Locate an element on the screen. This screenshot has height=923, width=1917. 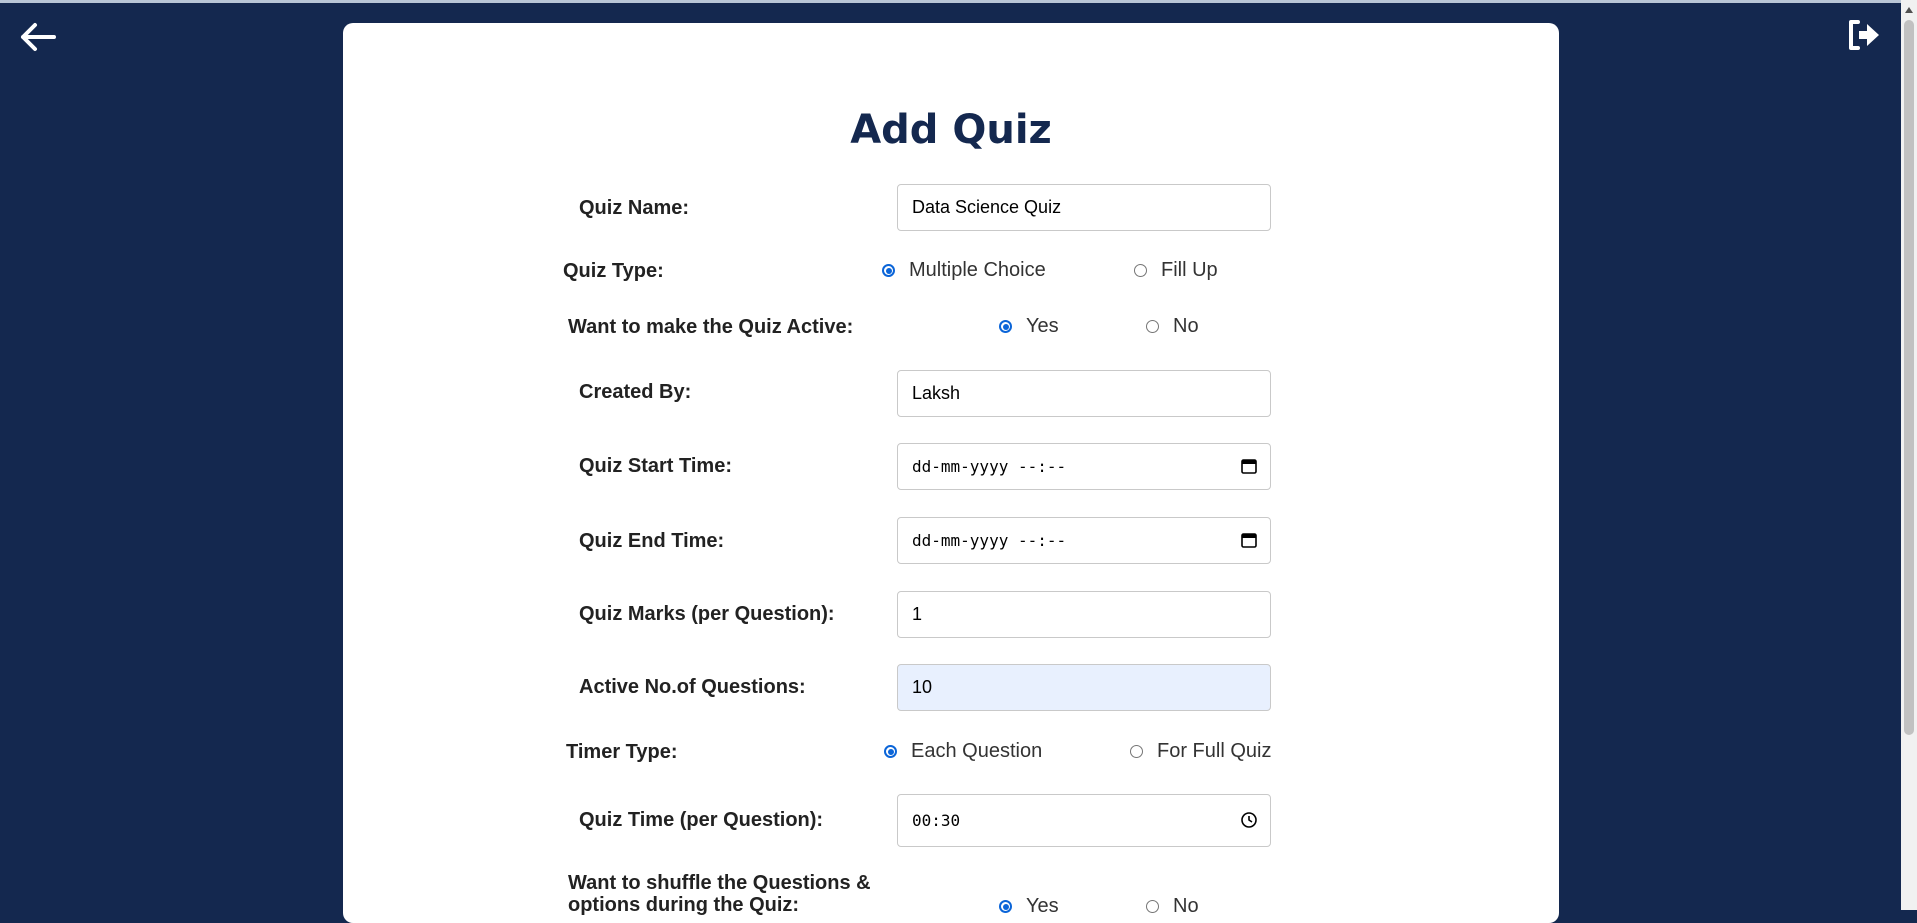
timer-type-full-quiz-radio: For Full Quiz is located at coordinates (1200, 751).